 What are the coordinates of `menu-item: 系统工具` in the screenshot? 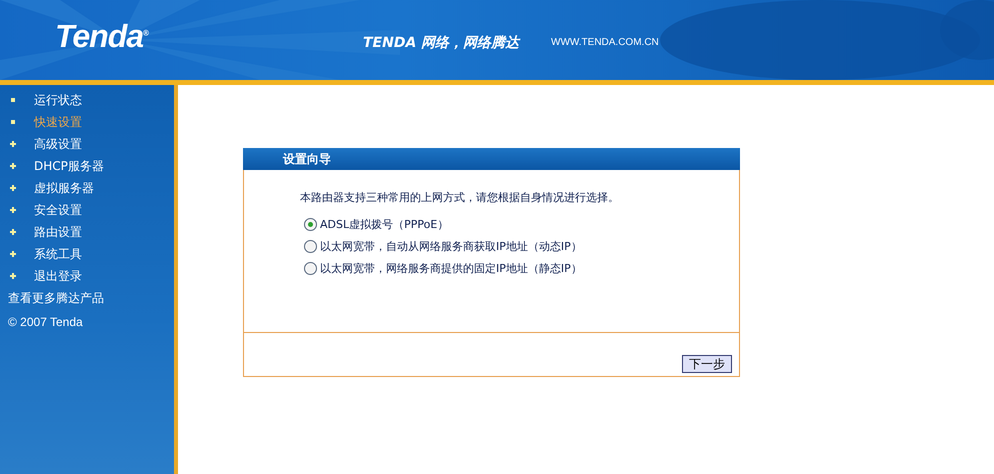 It's located at (58, 254).